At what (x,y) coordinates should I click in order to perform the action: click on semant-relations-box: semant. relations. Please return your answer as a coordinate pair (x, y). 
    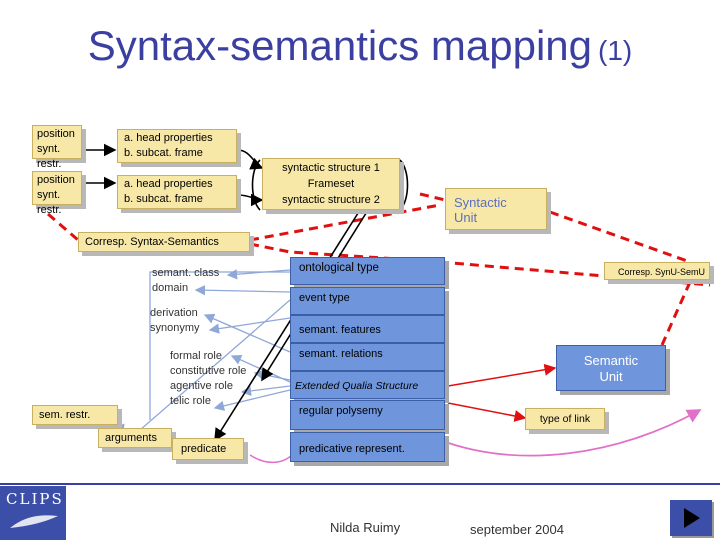
    Looking at the image, I should click on (367, 357).